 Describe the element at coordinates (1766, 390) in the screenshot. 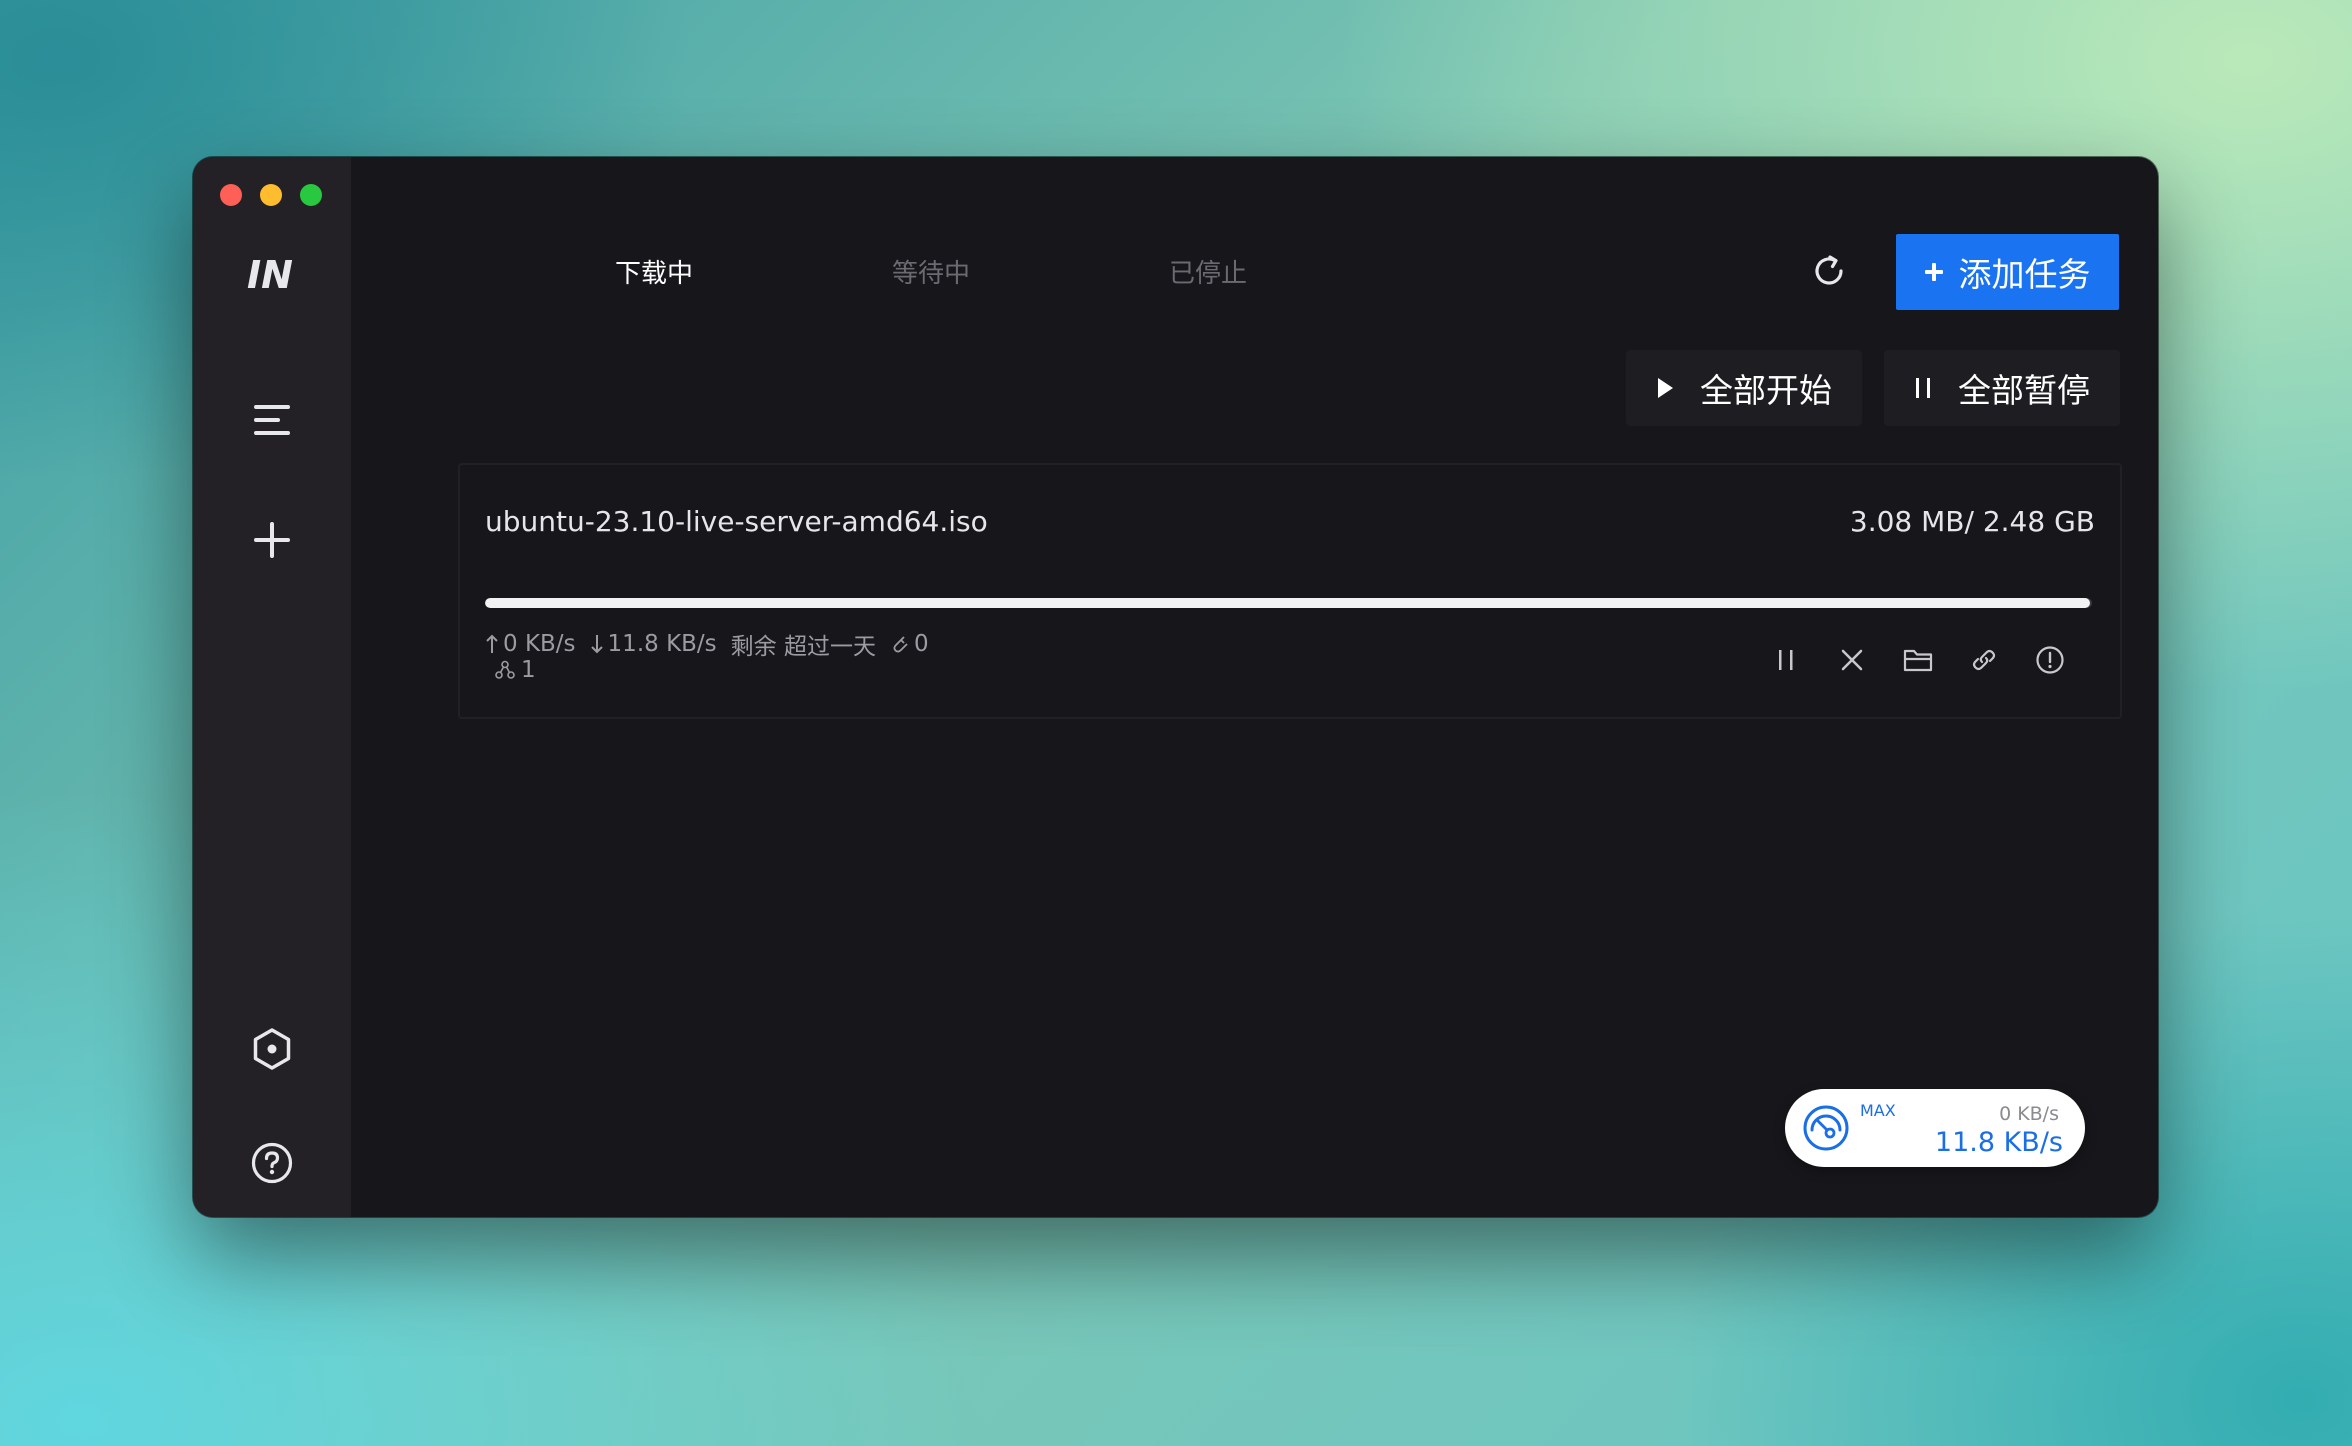

I see `start-all-label: 全部开始` at that location.